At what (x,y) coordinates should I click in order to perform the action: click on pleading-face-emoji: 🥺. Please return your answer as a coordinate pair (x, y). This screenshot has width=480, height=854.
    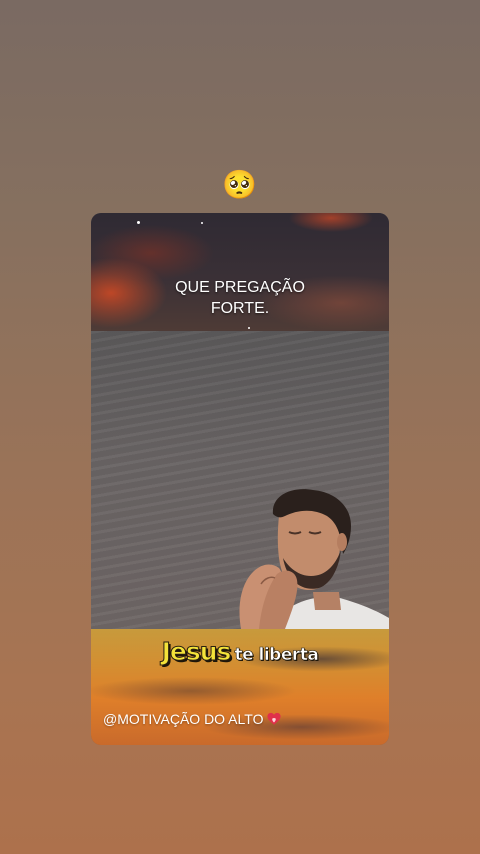
    Looking at the image, I should click on (239, 184).